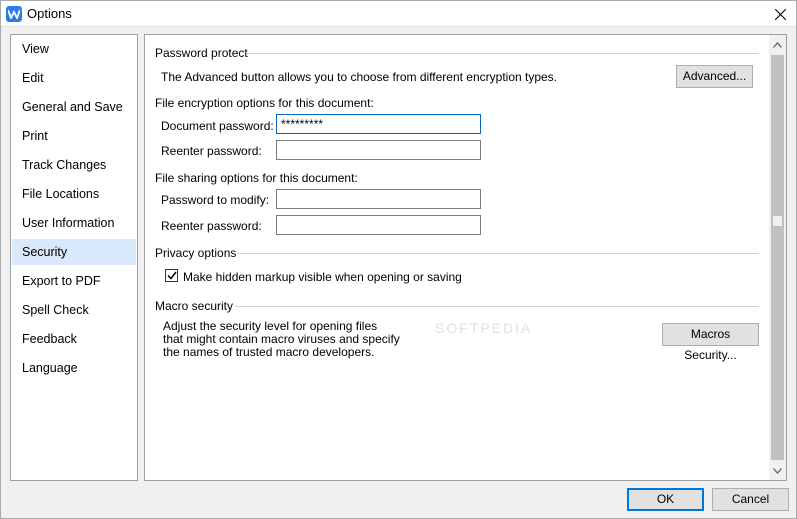 The width and height of the screenshot is (797, 519). What do you see at coordinates (74, 368) in the screenshot?
I see `nav-item-language: Language` at bounding box center [74, 368].